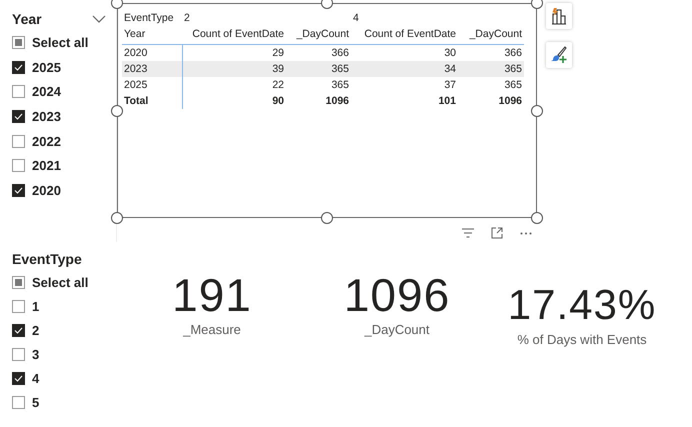  I want to click on focus-mode-icon, so click(497, 233).